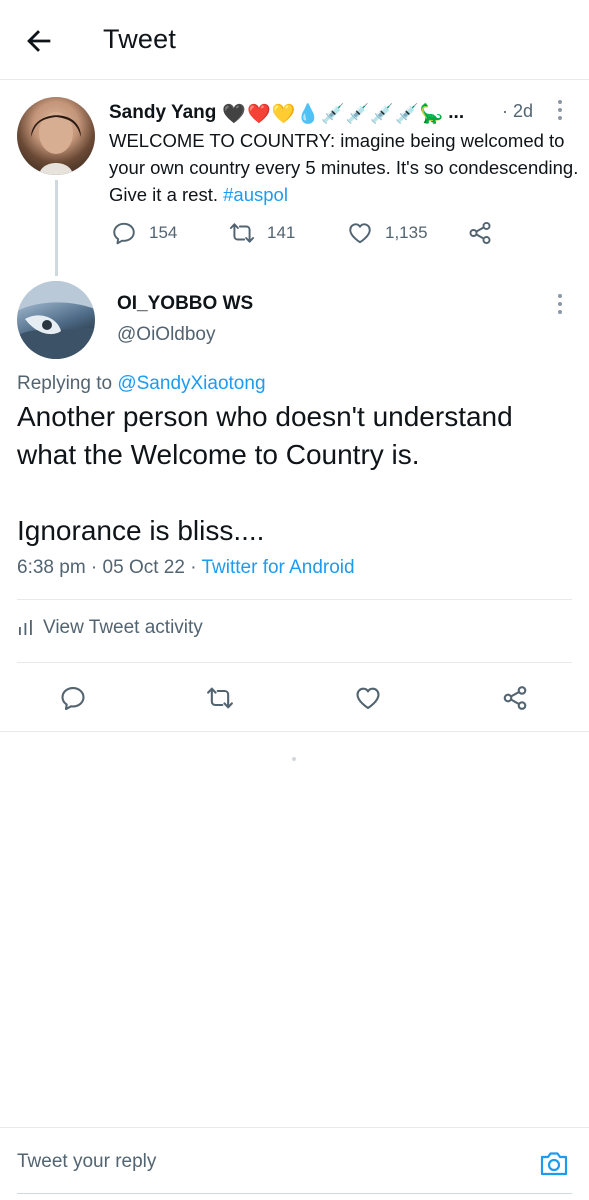  I want to click on avatar-sandy-yang, so click(56, 136).